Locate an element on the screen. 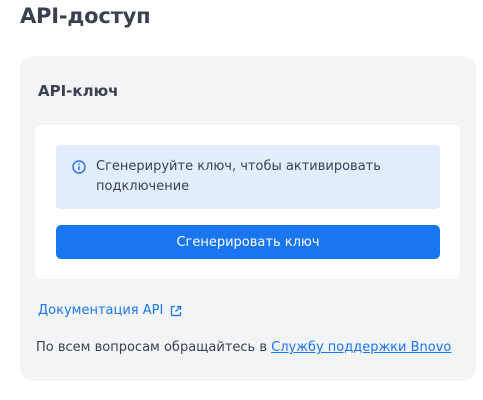  card-title: API-ключ is located at coordinates (78, 91).